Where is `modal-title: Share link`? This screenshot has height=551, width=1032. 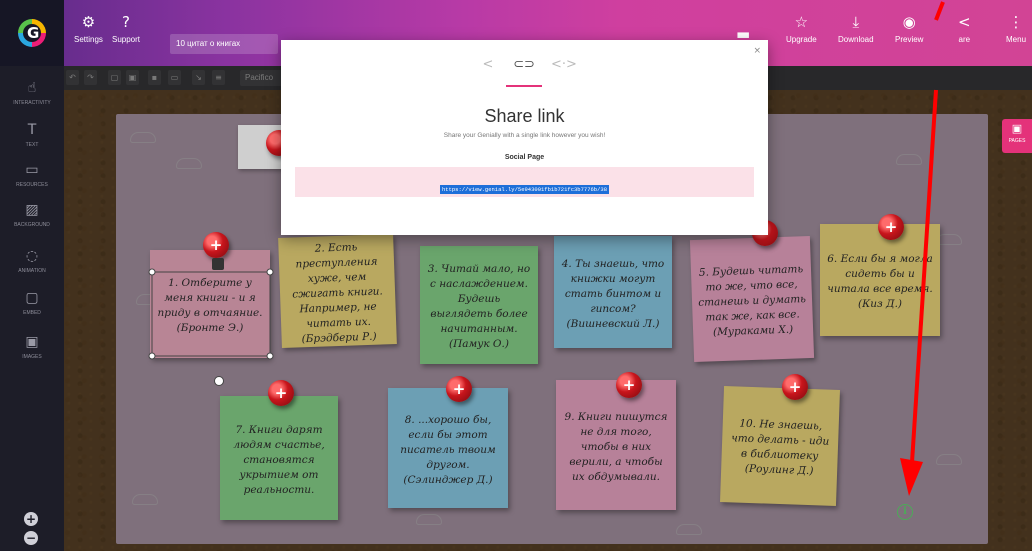
modal-title: Share link is located at coordinates (524, 116).